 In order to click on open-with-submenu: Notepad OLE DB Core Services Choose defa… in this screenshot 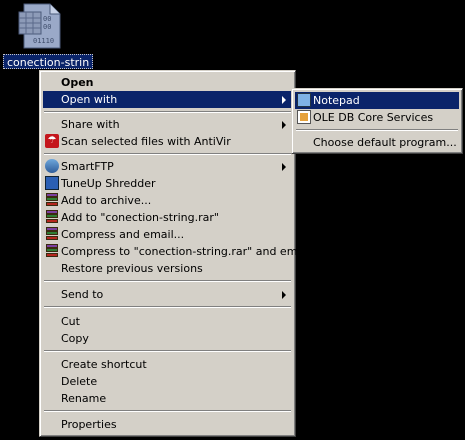, I will do `click(377, 121)`.